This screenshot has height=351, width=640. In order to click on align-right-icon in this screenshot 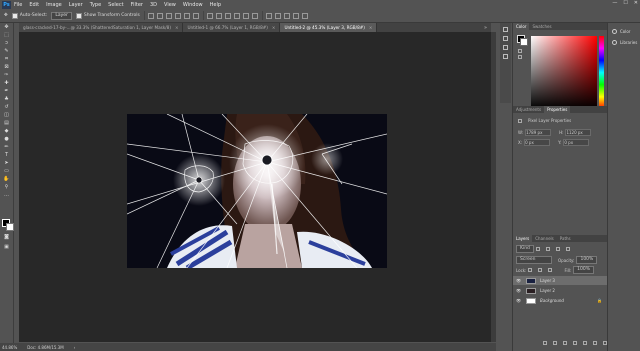, I will do `click(168, 15)`.